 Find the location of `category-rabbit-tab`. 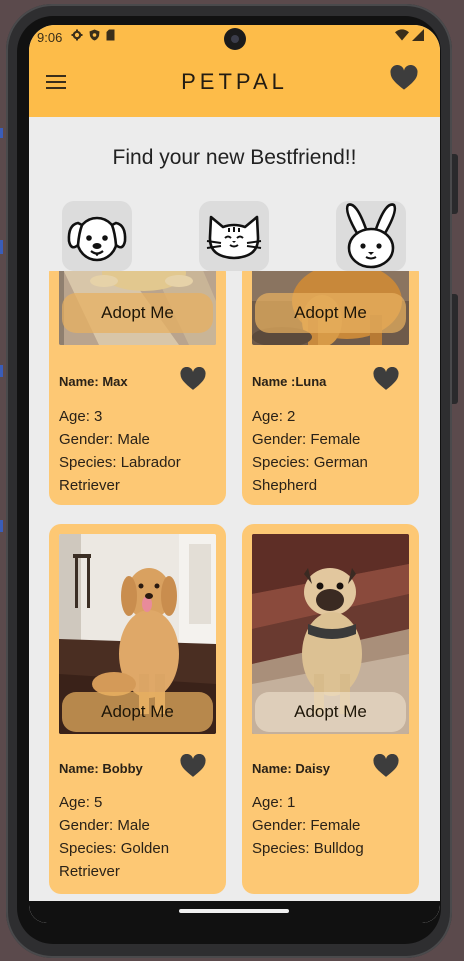

category-rabbit-tab is located at coordinates (371, 236).